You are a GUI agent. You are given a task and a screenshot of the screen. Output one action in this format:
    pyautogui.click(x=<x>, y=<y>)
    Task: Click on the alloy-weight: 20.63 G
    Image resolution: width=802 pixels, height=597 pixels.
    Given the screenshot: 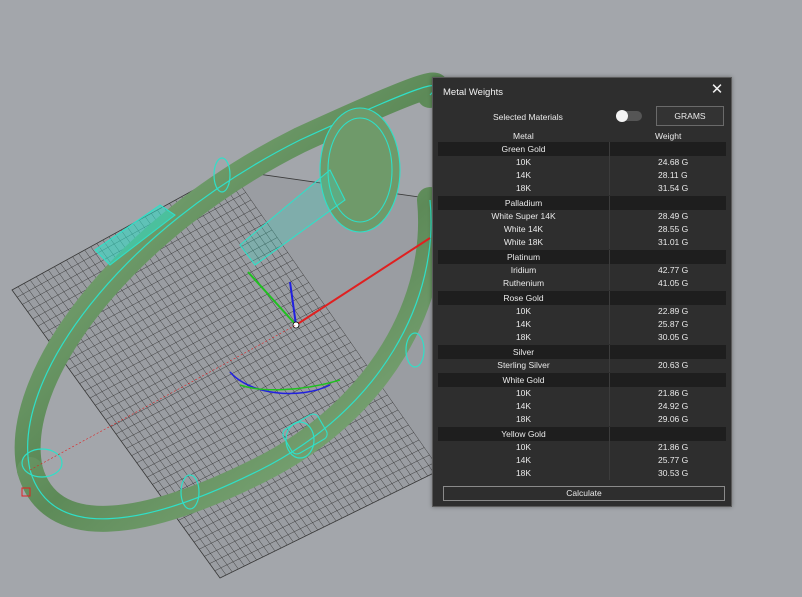 What is the action you would take?
    pyautogui.click(x=673, y=365)
    